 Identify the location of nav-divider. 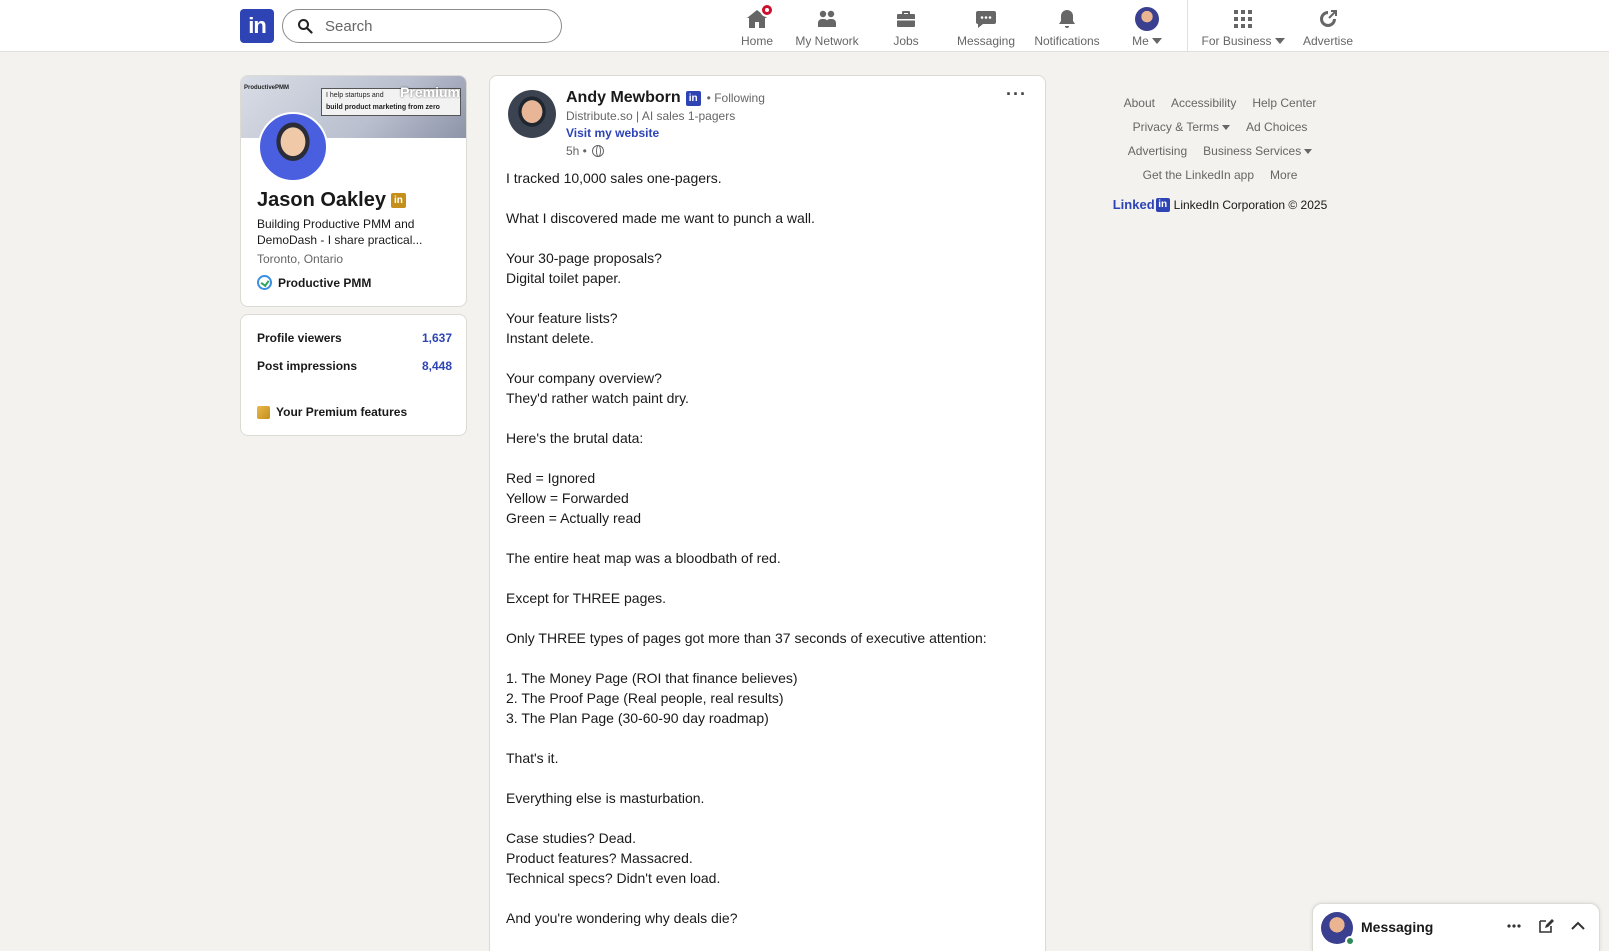
(1187, 26).